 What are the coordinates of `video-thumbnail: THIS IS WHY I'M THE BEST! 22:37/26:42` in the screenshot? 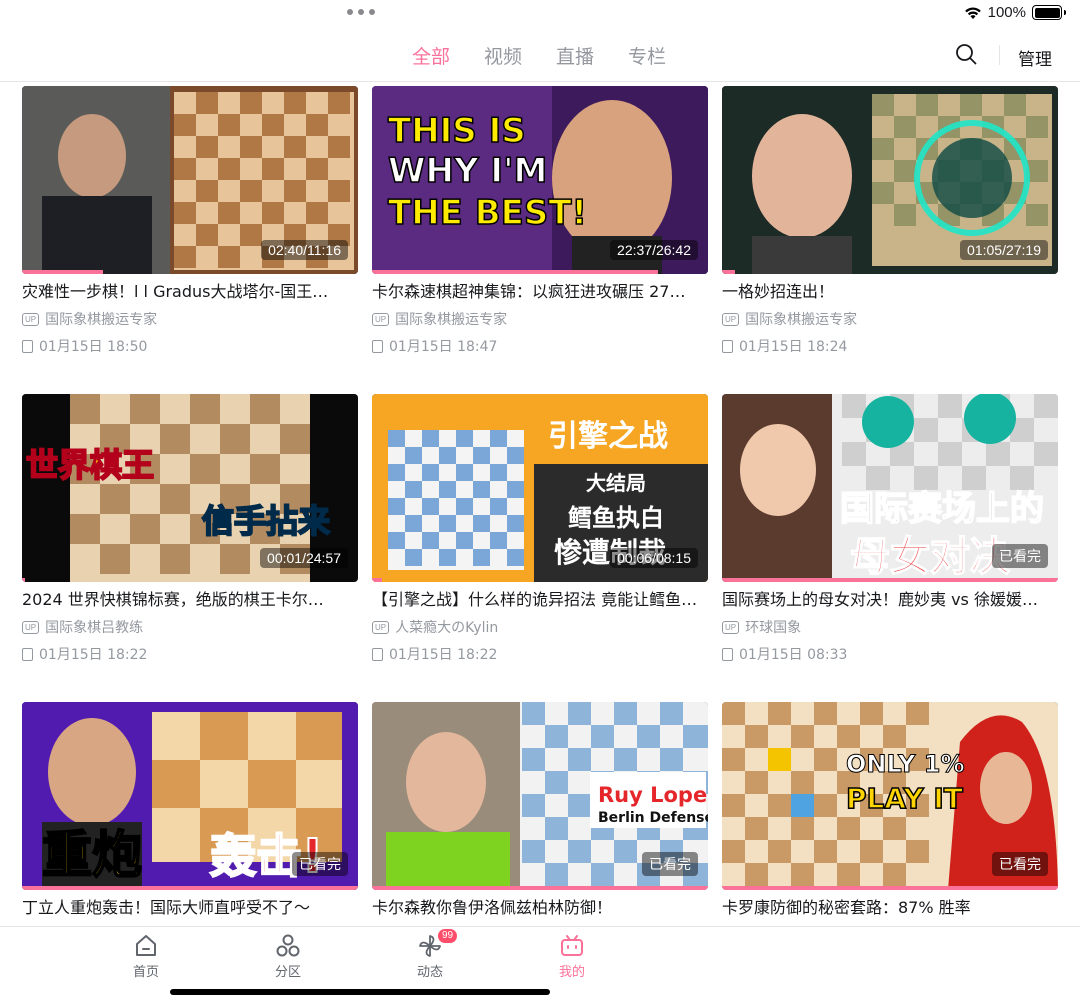 It's located at (540, 180).